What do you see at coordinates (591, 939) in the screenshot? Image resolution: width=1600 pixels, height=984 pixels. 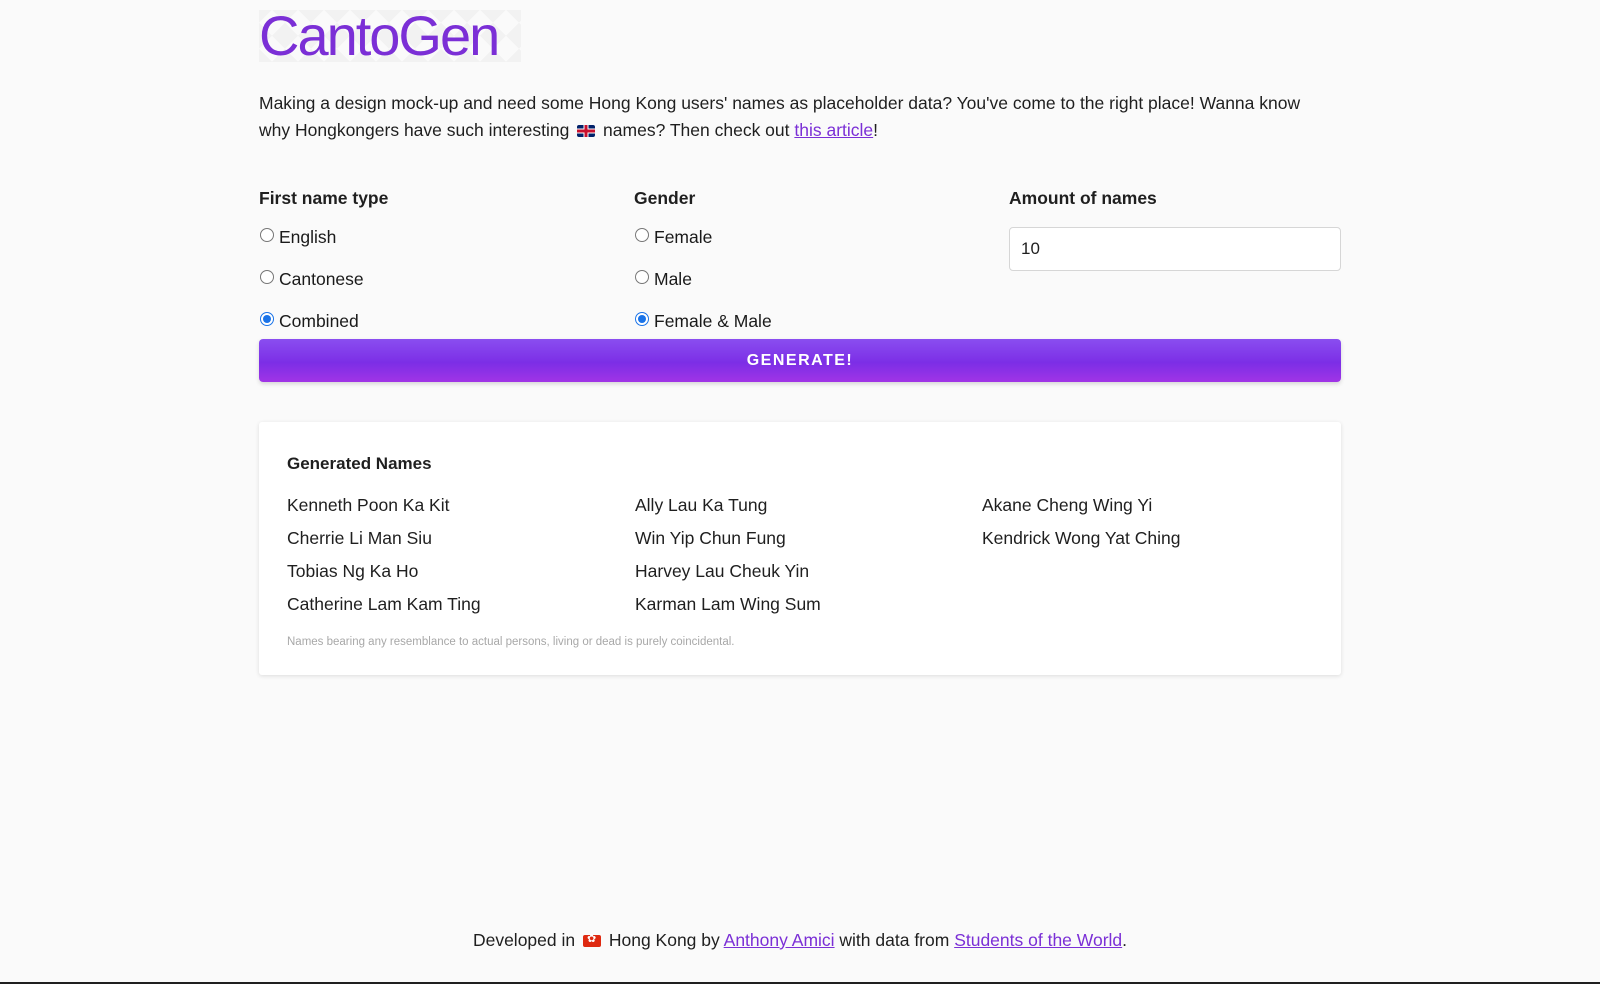 I see `hong-kong-flag-icon` at bounding box center [591, 939].